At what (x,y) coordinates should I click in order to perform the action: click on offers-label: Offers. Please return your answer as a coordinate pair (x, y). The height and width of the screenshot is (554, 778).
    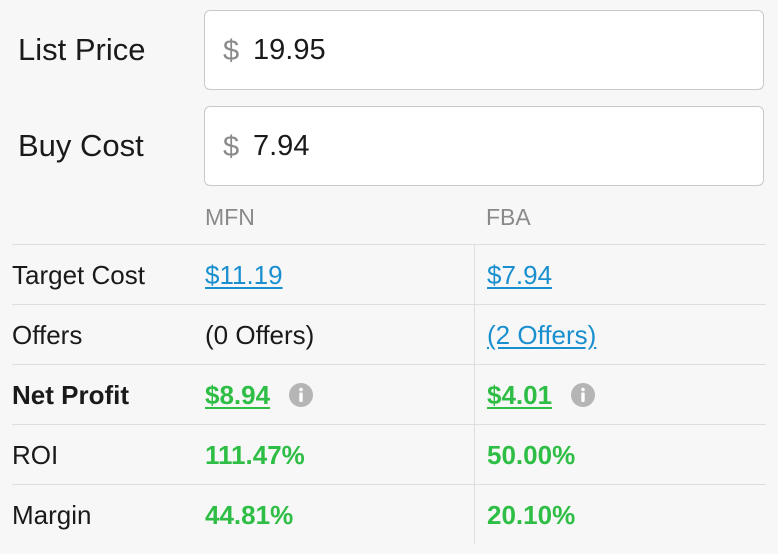
    Looking at the image, I should click on (47, 335).